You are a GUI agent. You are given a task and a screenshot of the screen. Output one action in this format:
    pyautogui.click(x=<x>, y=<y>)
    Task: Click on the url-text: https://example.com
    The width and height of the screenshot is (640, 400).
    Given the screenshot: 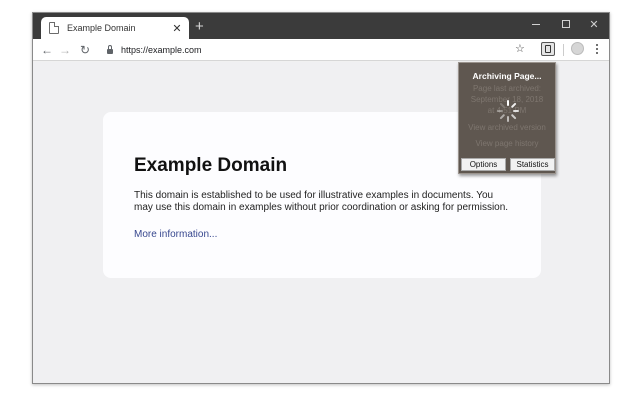 What is the action you would take?
    pyautogui.click(x=161, y=50)
    